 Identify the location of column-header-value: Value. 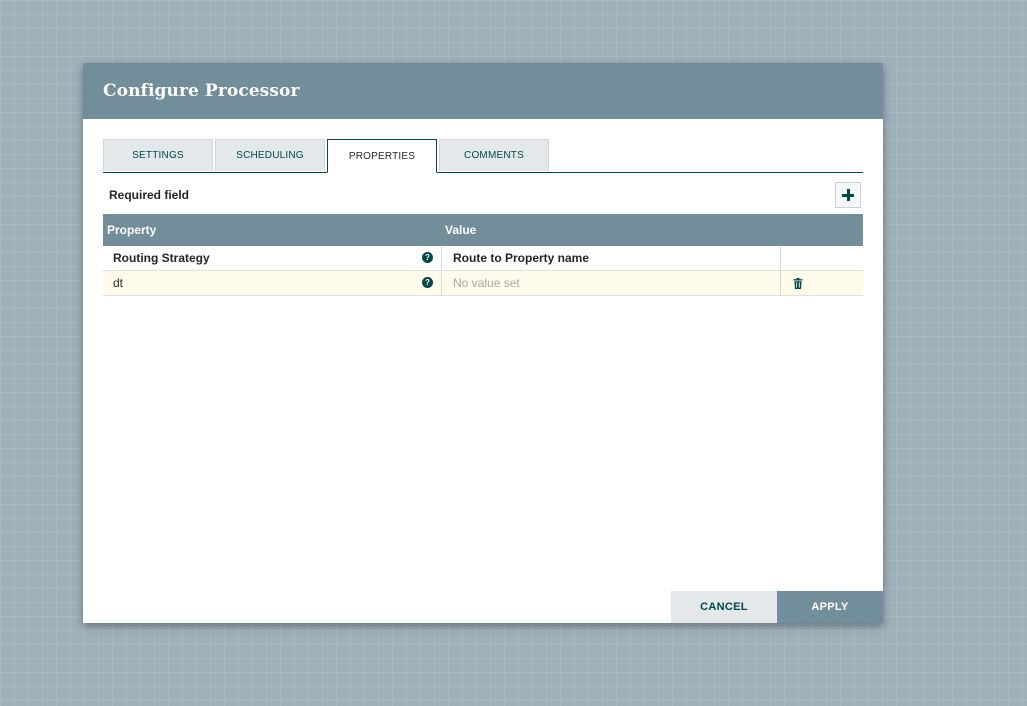
(461, 230).